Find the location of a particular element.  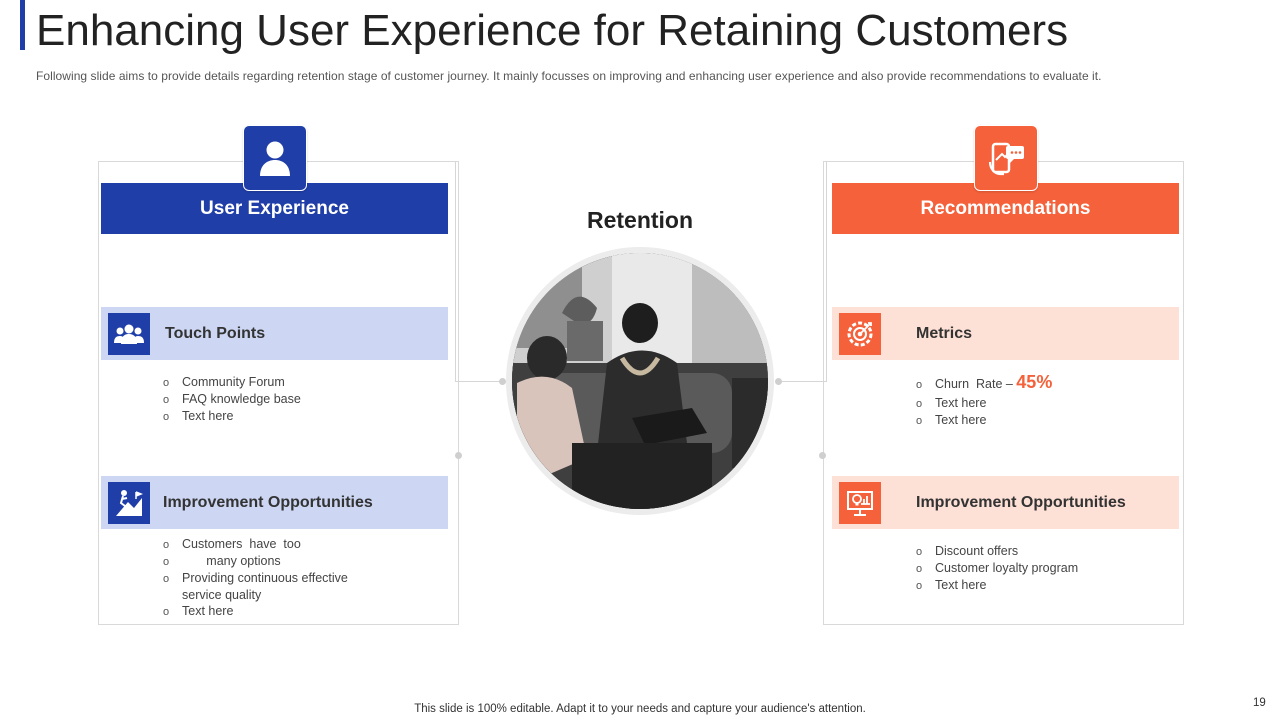

list-item: o Discount offers is located at coordinates (967, 551).